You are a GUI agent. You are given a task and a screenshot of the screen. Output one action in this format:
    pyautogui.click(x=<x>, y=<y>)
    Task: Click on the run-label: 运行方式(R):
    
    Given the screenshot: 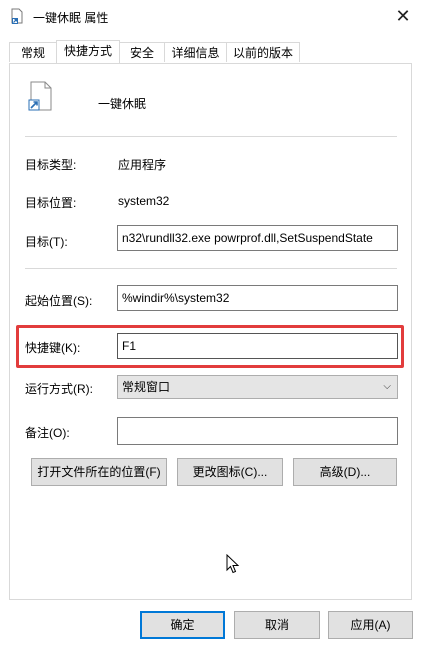 What is the action you would take?
    pyautogui.click(x=59, y=389)
    